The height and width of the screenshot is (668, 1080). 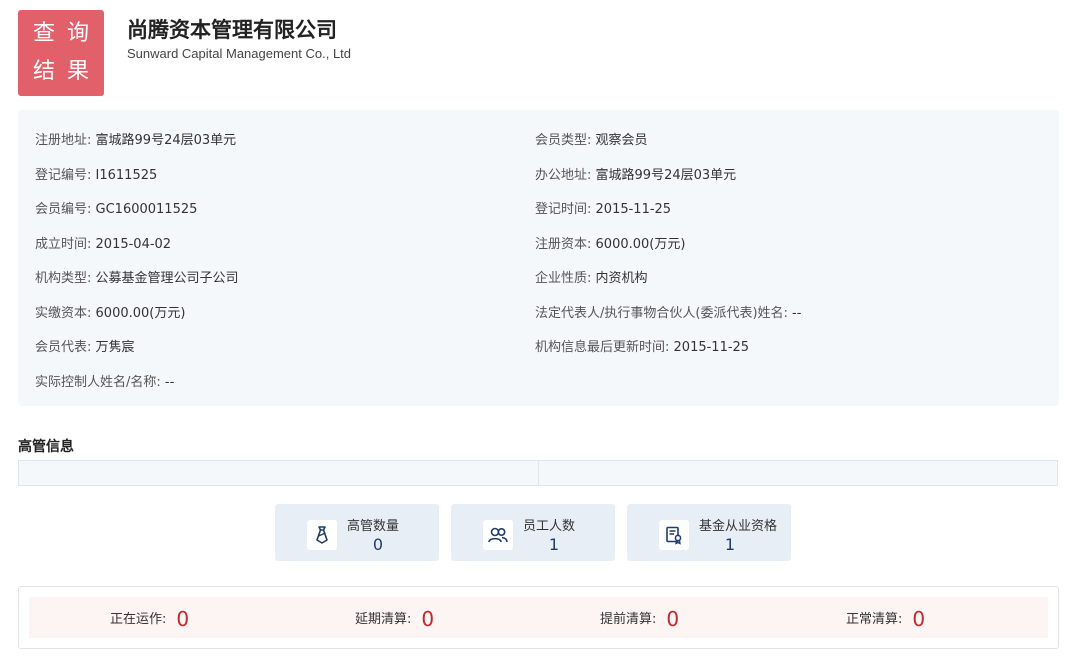 I want to click on info-office-address: 办公地址: 富城路99号24层03单元, so click(x=635, y=173).